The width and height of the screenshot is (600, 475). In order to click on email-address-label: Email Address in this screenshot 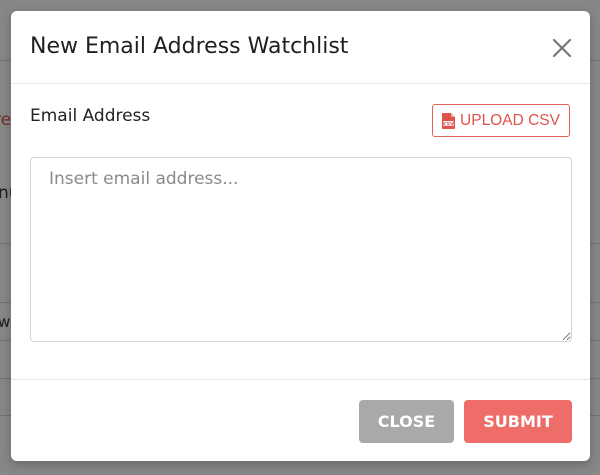, I will do `click(90, 116)`.